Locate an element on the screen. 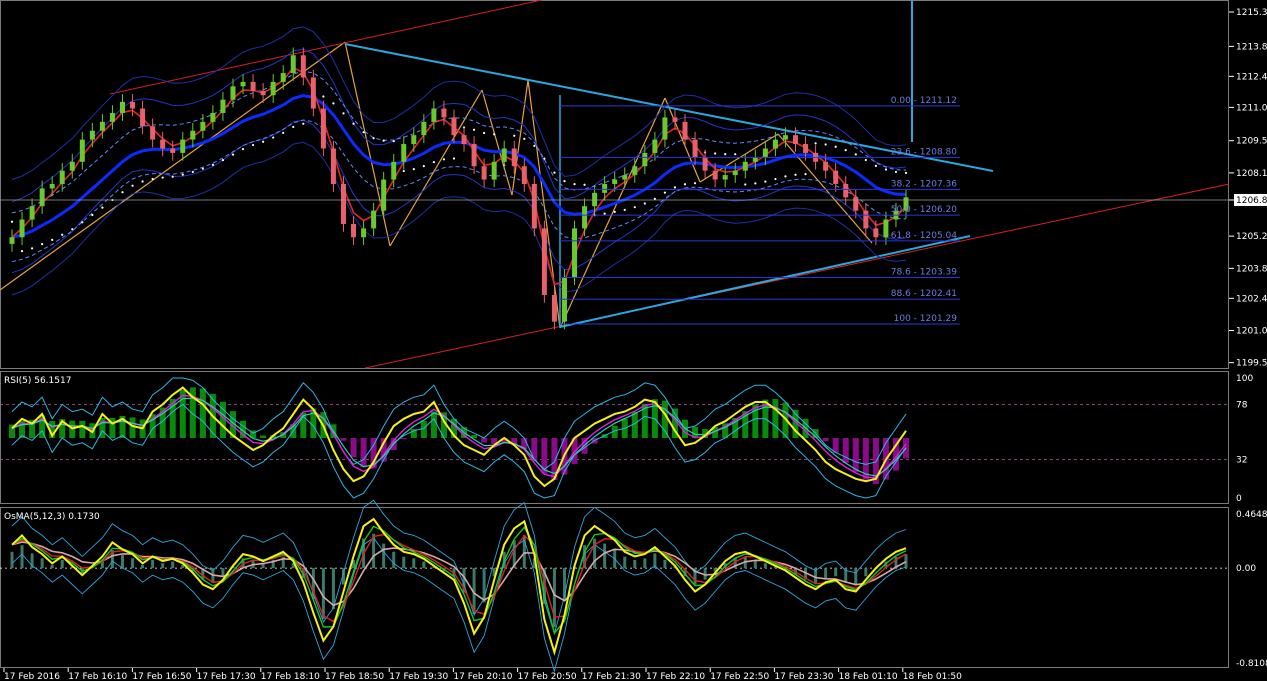  time-tick-label: 17 Feb 19:30 is located at coordinates (418, 676).